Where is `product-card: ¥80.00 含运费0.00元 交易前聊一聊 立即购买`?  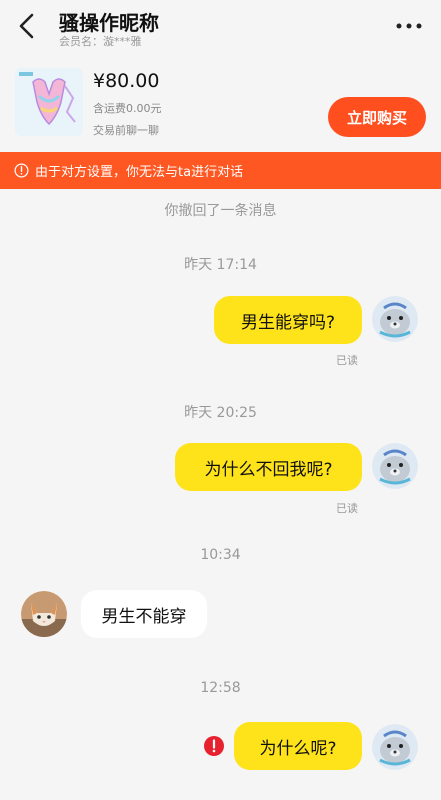
product-card: ¥80.00 含运费0.00元 交易前聊一聊 立即购买 is located at coordinates (220, 104).